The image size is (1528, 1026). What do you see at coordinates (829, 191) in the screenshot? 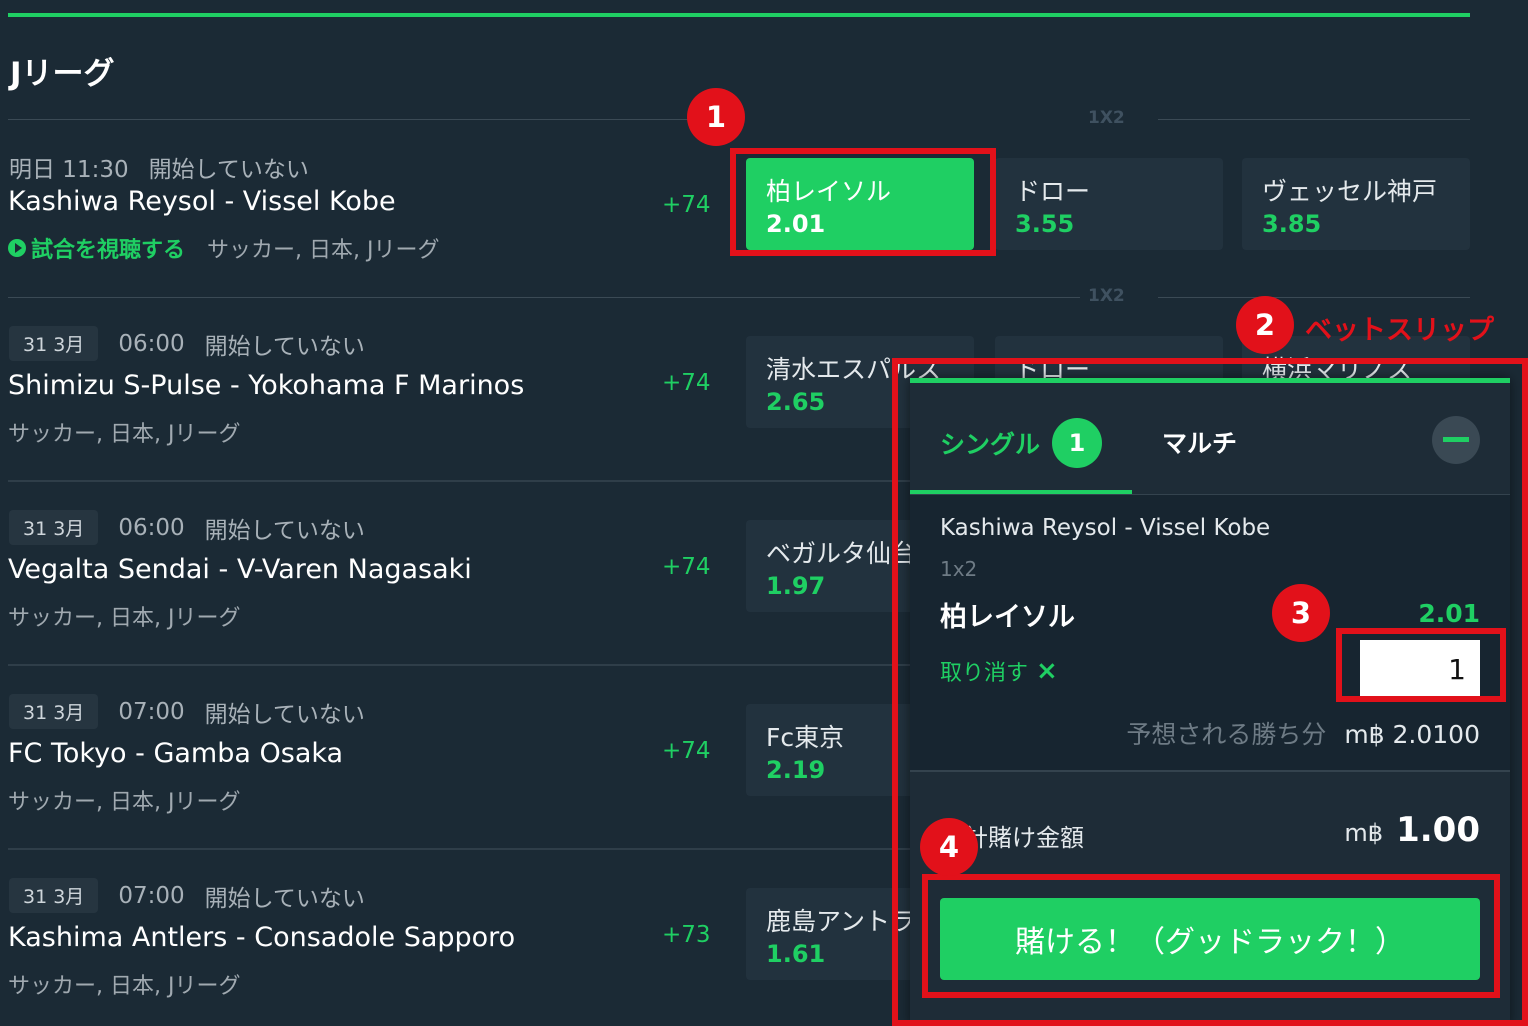
I see `odds-name: 柏レイソル` at bounding box center [829, 191].